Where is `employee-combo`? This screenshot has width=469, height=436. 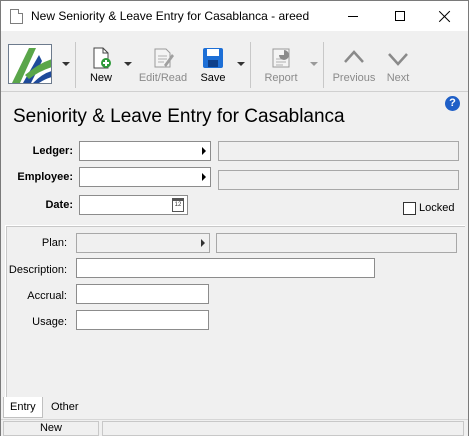 employee-combo is located at coordinates (145, 177).